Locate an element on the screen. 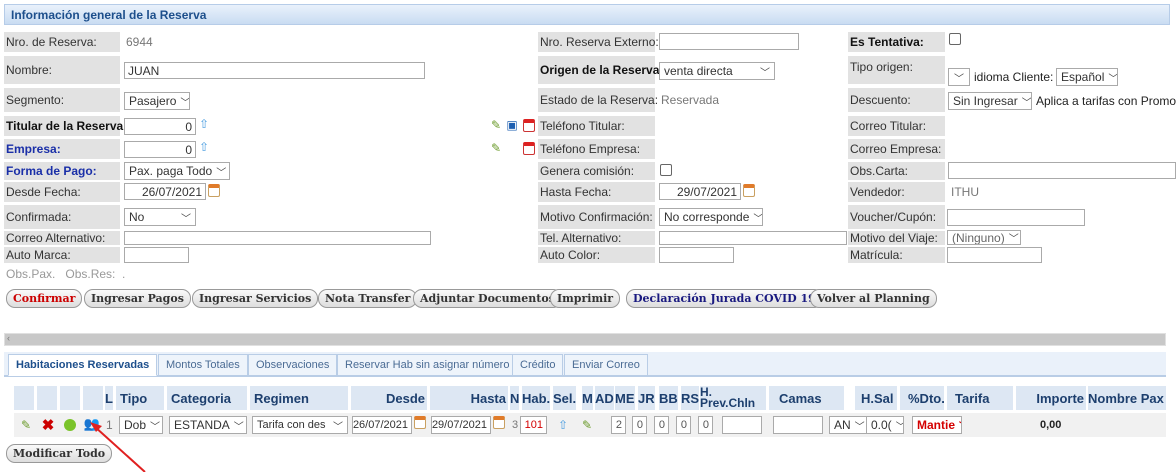  tarifa-select: Mantie﹀ is located at coordinates (937, 425).